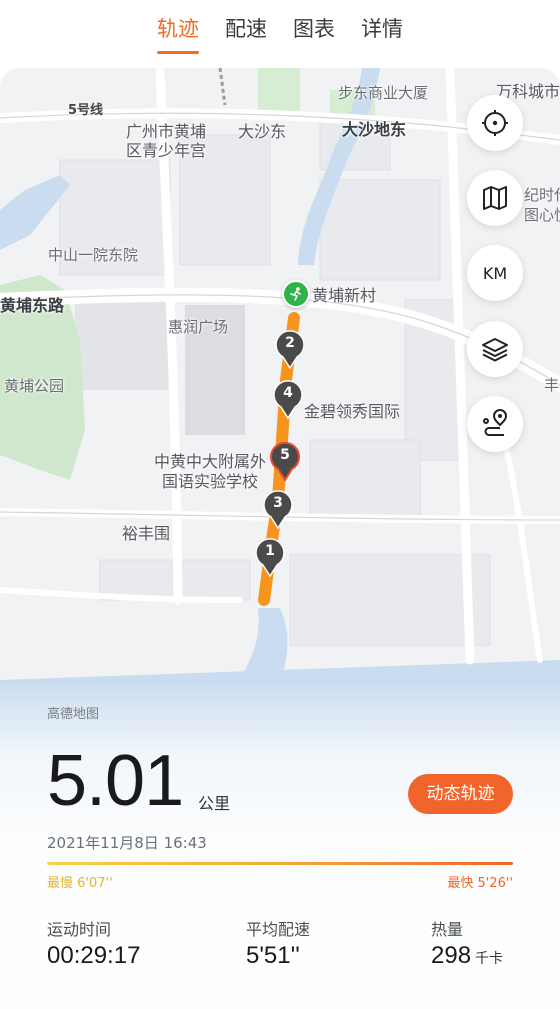  Describe the element at coordinates (166, 150) in the screenshot. I see `map-label-youth-palace-2: 区青少年宫` at that location.